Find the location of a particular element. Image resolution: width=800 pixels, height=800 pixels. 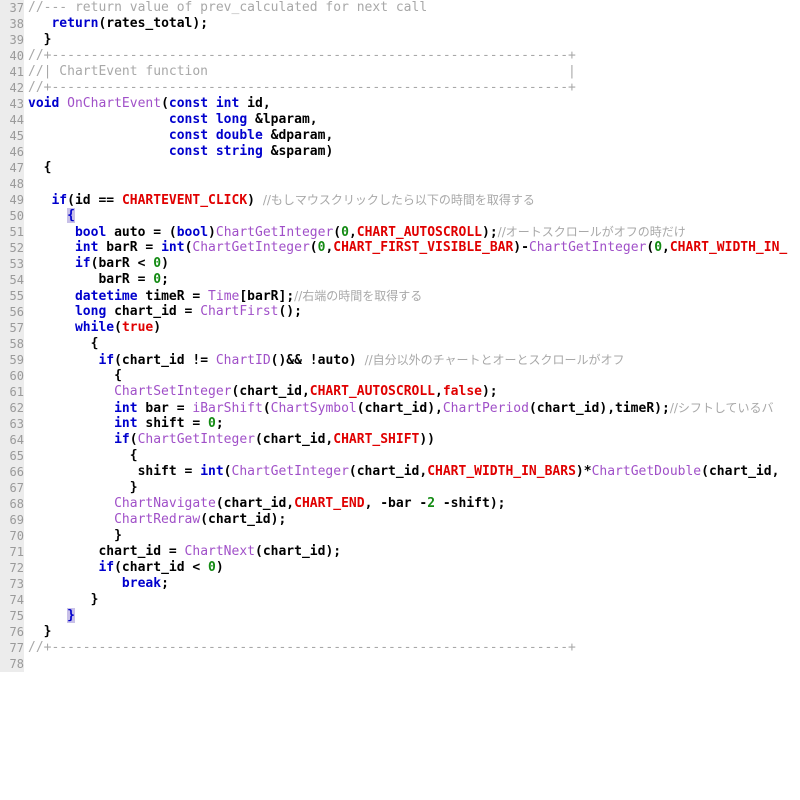

code-line: 78 is located at coordinates (400, 664).